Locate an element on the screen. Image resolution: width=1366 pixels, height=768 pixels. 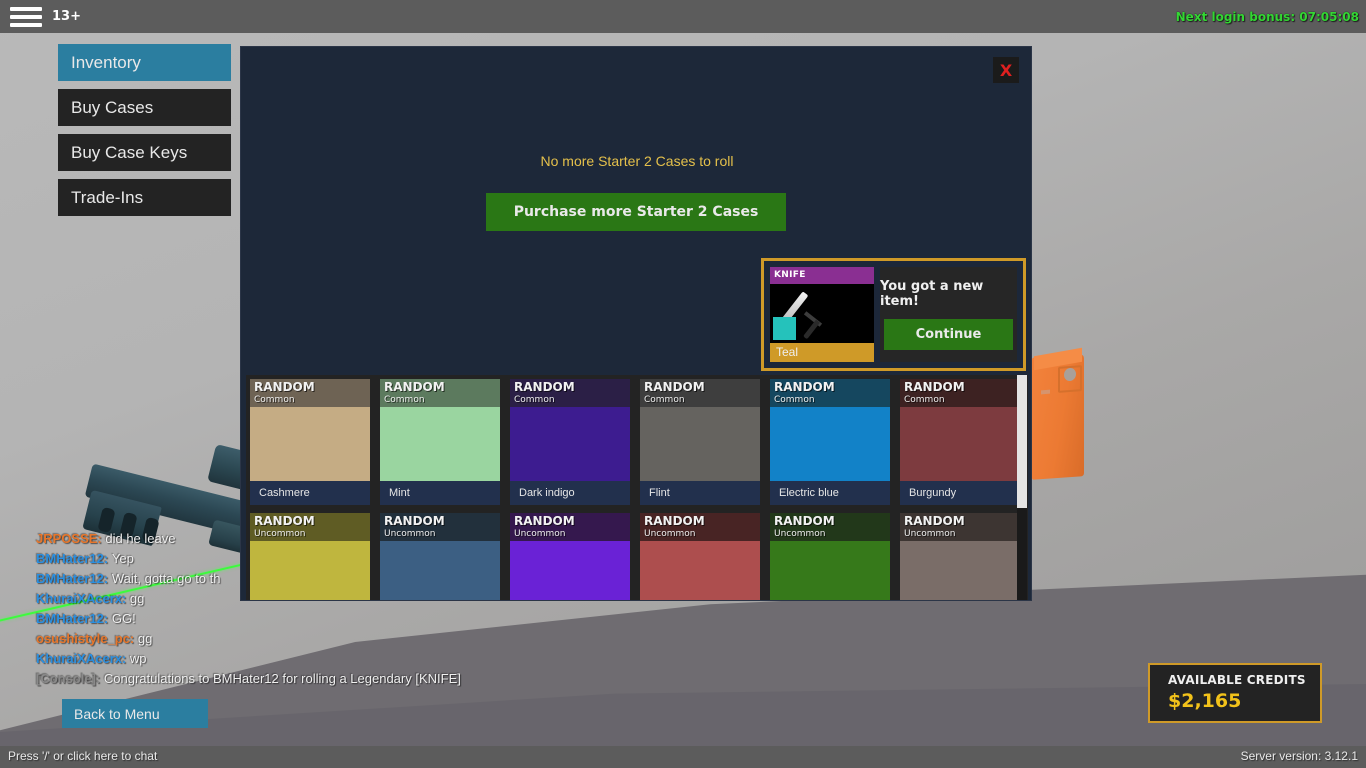
item-color-name: Mint is located at coordinates (440, 493).